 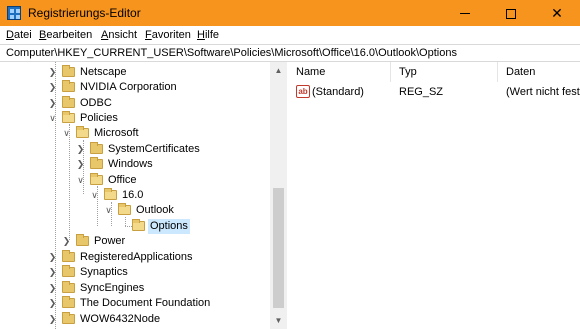 I want to click on menu-hilfe-label: ilfe, so click(x=212, y=35).